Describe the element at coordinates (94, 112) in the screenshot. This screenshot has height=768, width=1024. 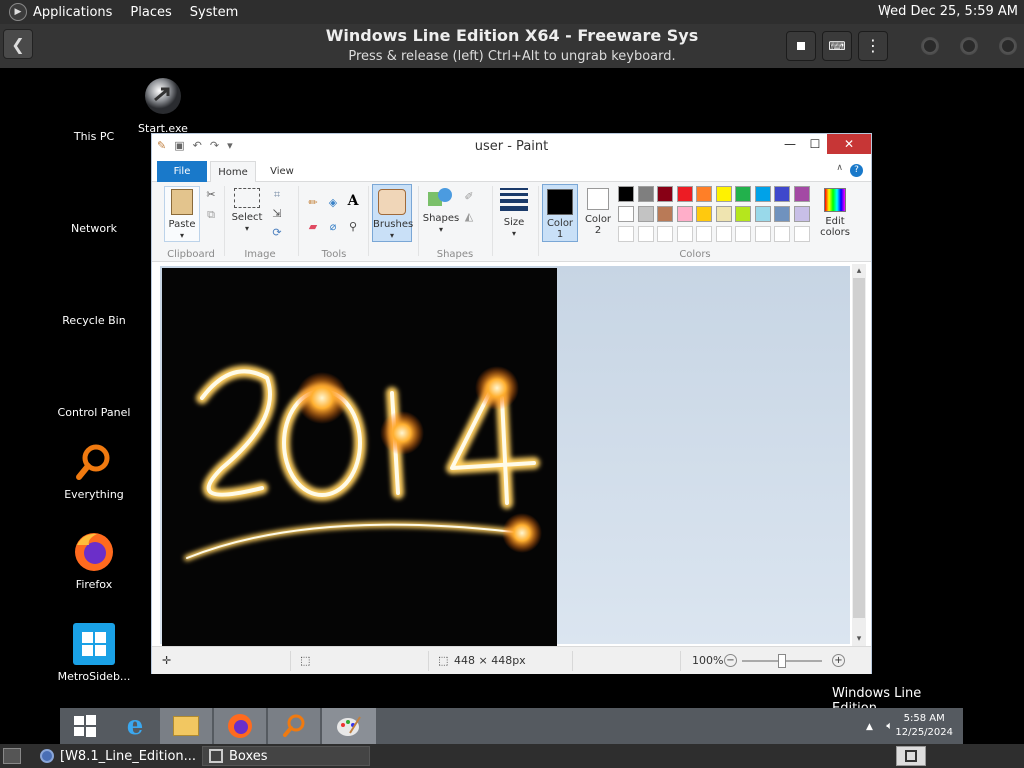
I see `desktop-icon-this-pc: This PC` at that location.